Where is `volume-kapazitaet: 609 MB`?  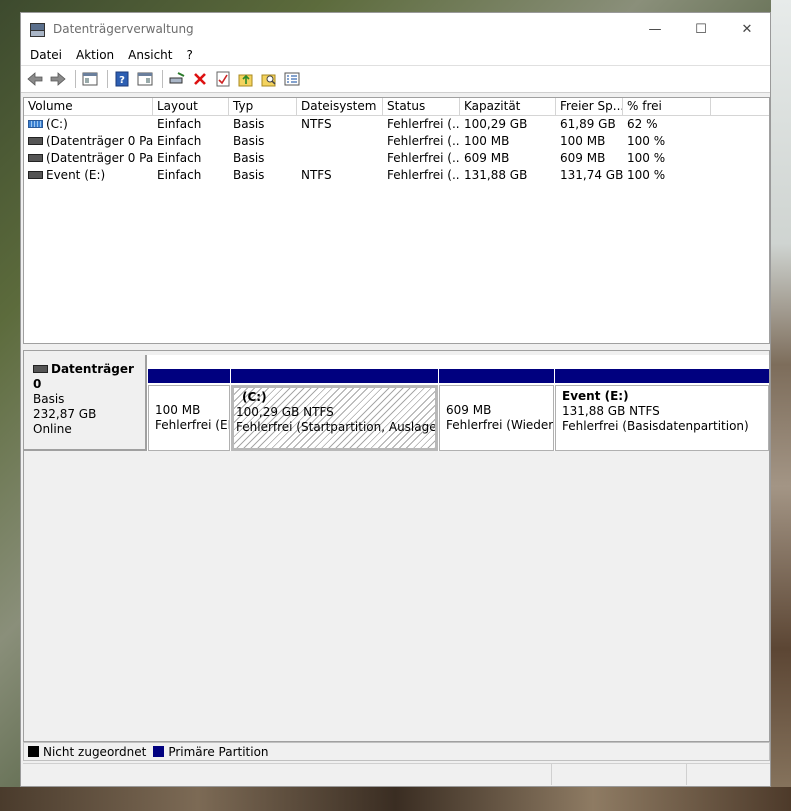 volume-kapazitaet: 609 MB is located at coordinates (487, 158).